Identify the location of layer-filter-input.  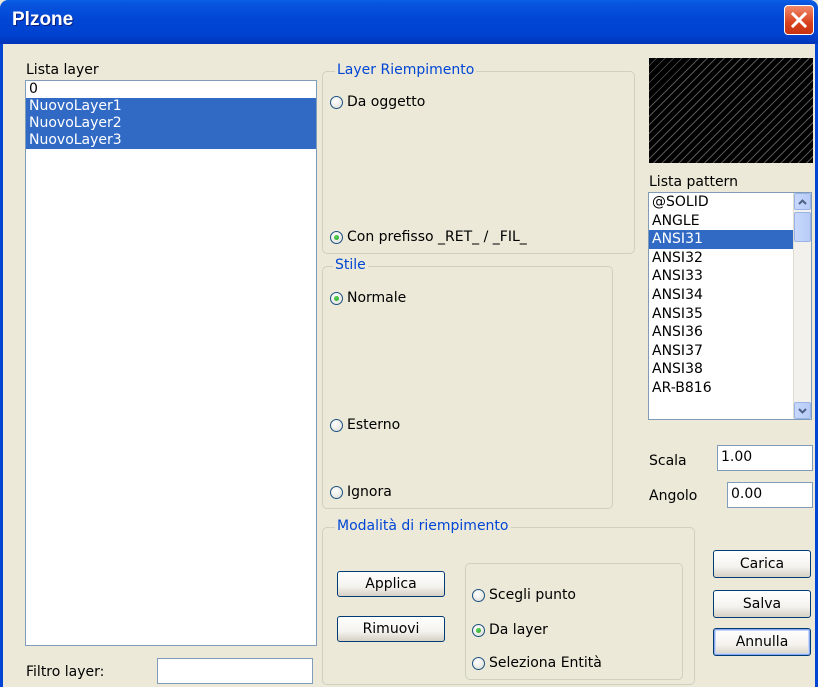
(235, 671).